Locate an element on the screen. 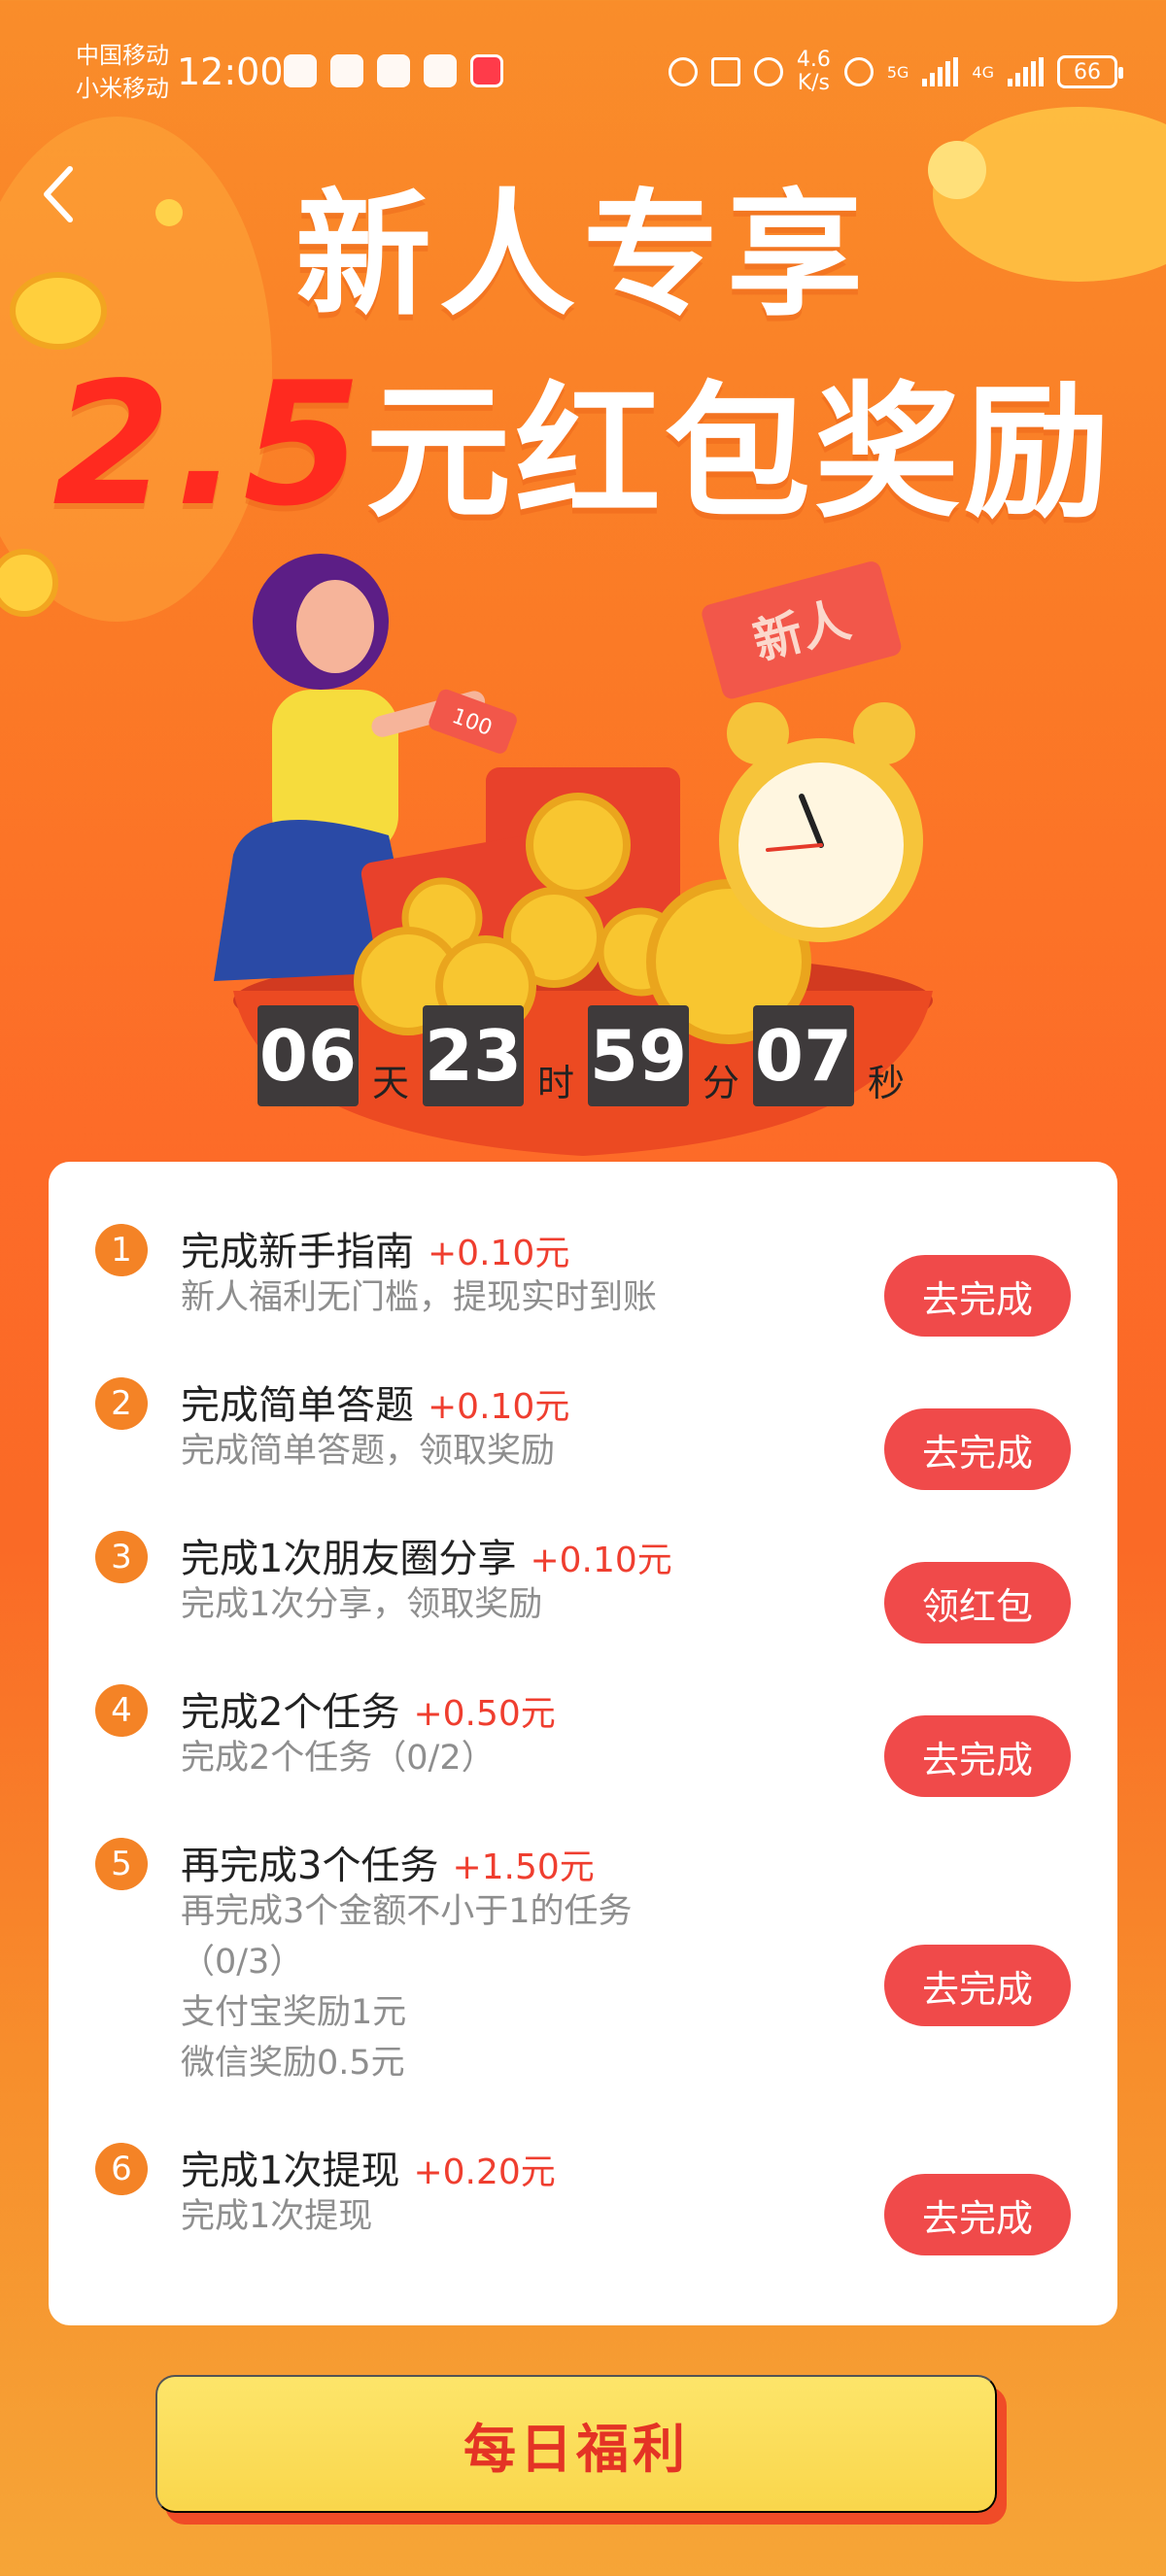 This screenshot has height=2576, width=1166. task-description: 完成1次分享，领取奖励 is located at coordinates (362, 1604).